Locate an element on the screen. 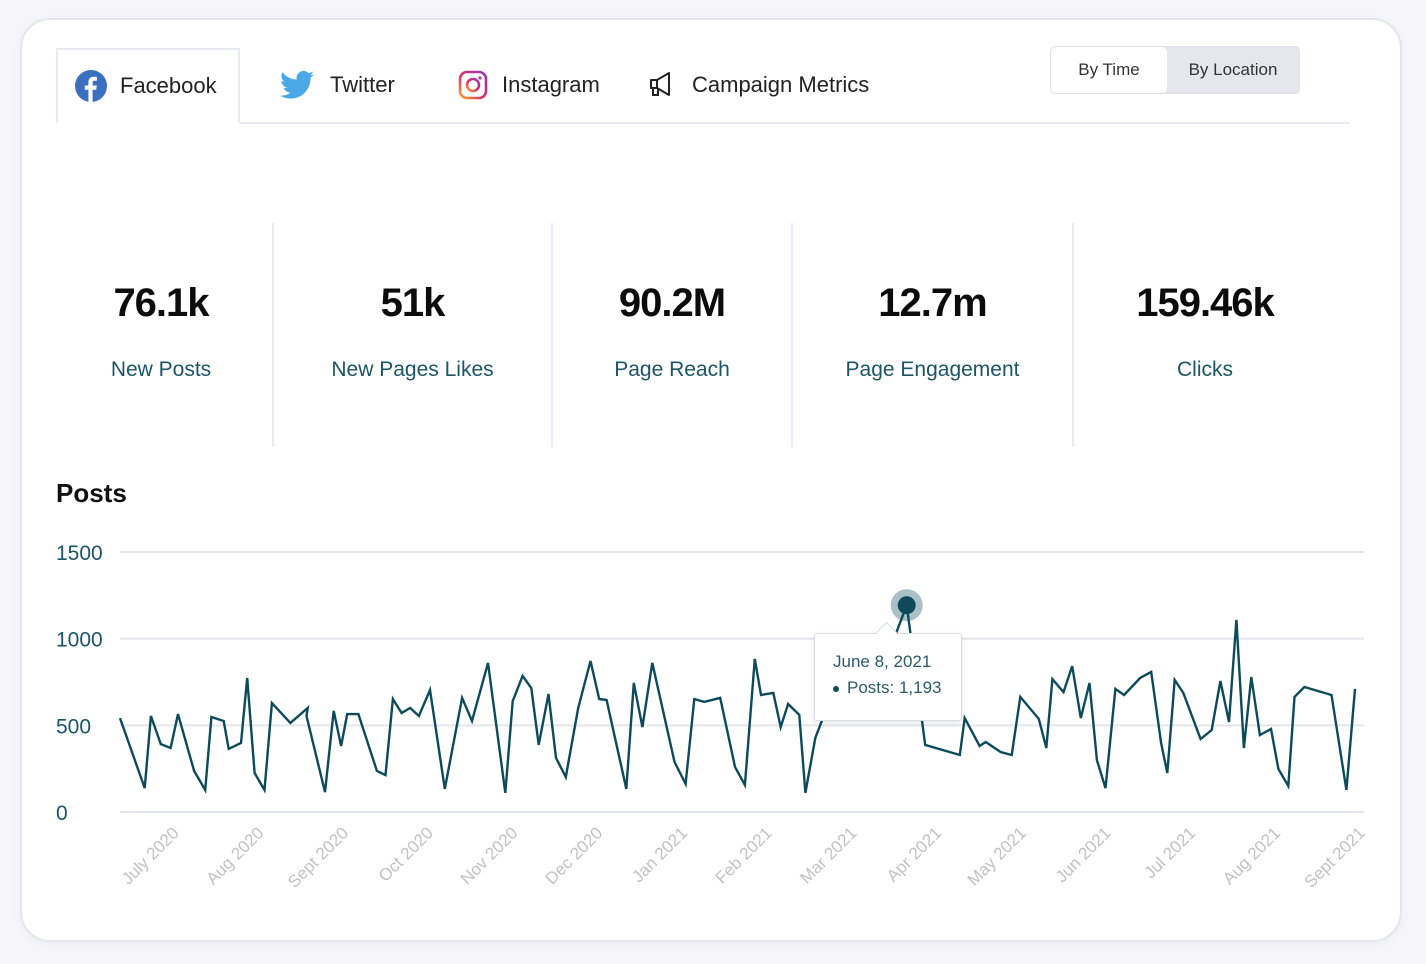  x-tick-label: Sept 2020 is located at coordinates (318, 857).